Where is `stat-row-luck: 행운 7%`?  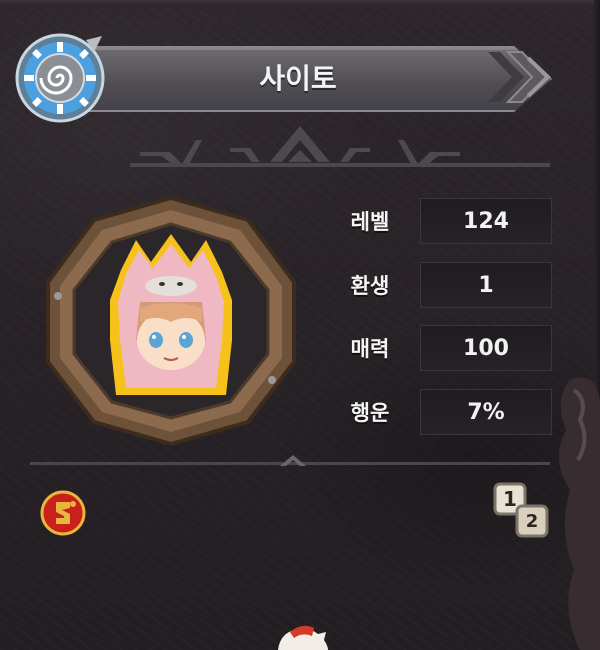 stat-row-luck: 행운 7% is located at coordinates (441, 412).